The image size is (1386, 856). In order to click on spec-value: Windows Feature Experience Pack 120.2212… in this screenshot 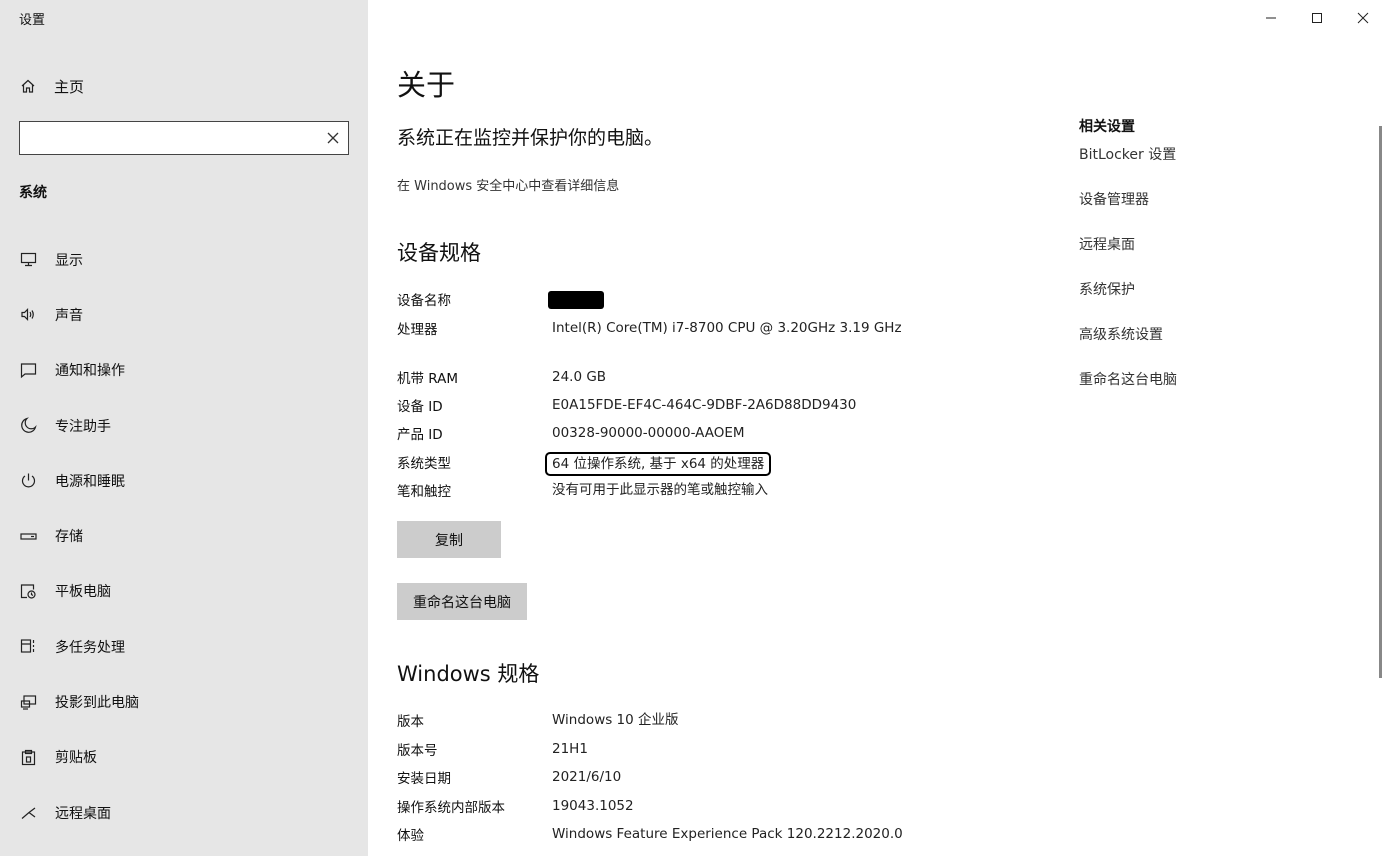, I will do `click(727, 834)`.